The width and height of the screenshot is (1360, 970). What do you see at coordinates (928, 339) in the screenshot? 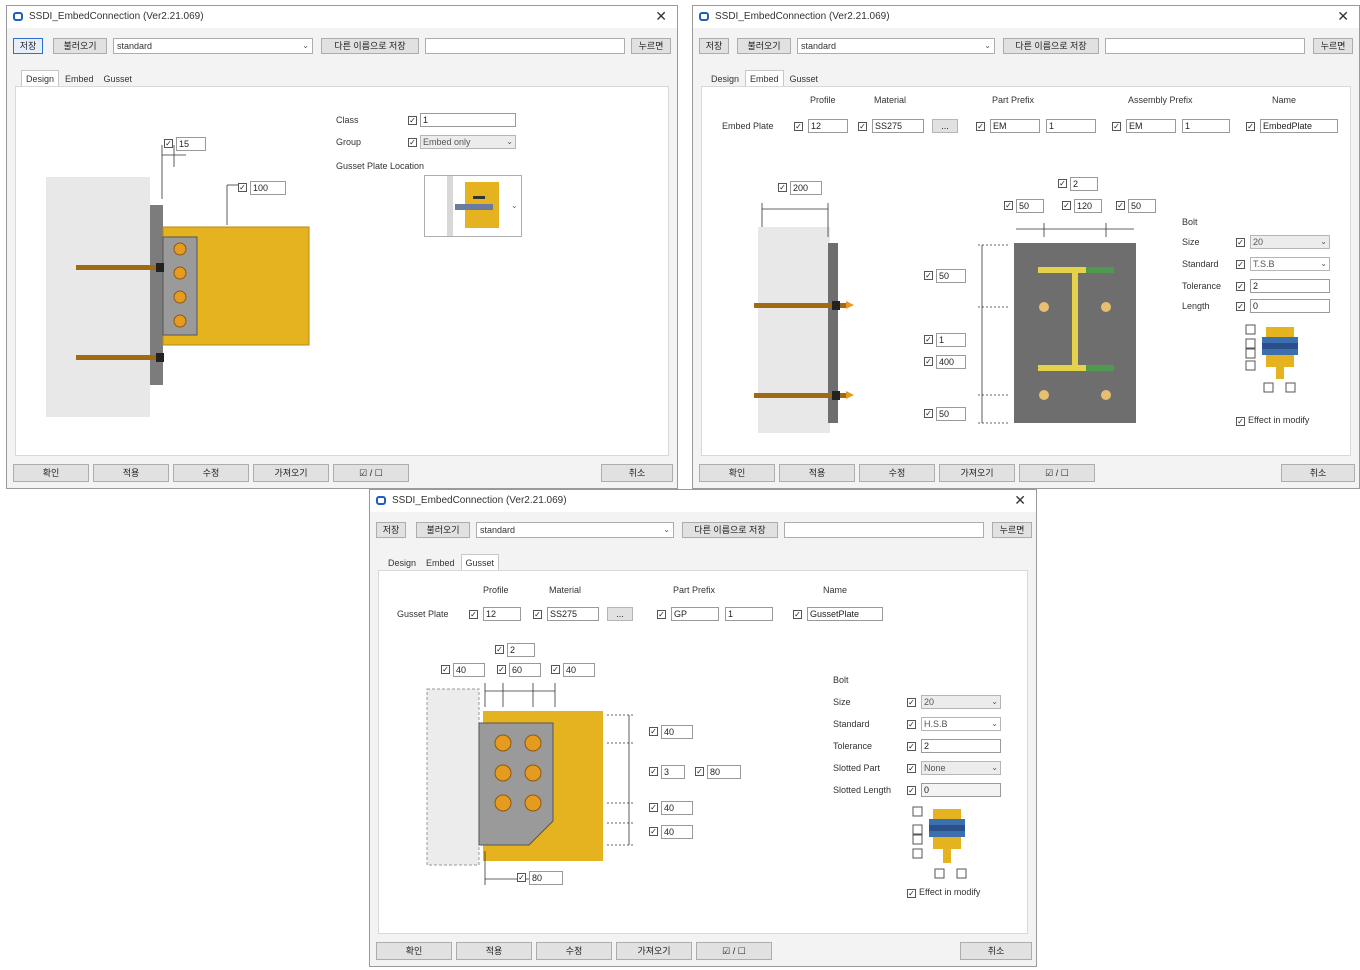
I see `dim-rows-checkbox: ✓` at bounding box center [928, 339].